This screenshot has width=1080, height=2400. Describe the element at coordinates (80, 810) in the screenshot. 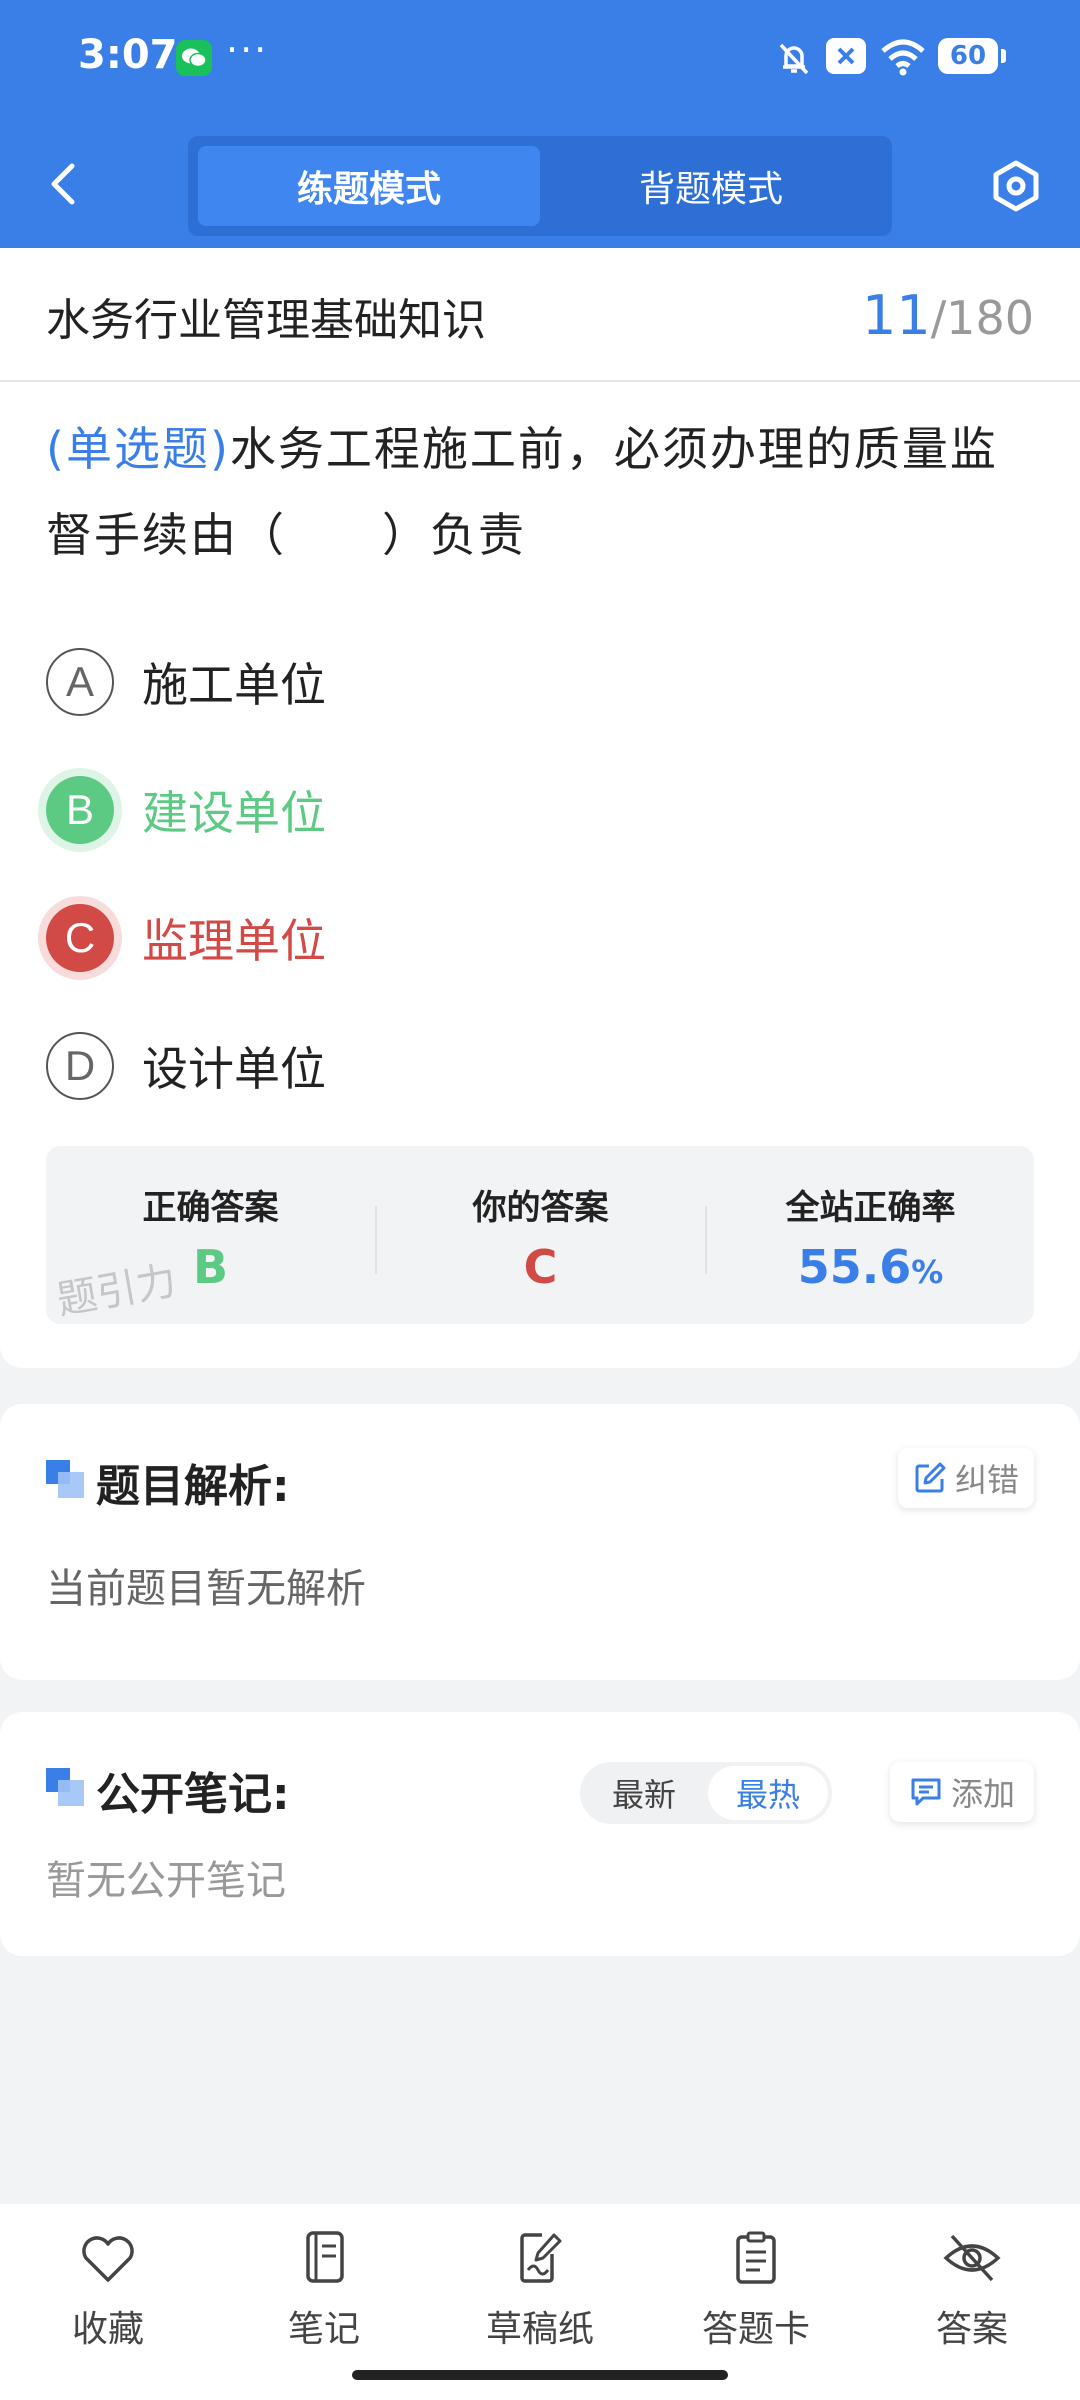

I see `option-letter: B` at that location.